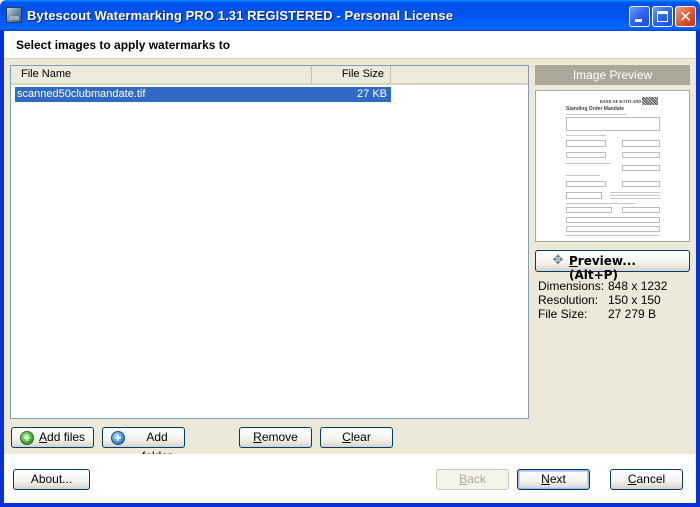 The height and width of the screenshot is (507, 700). Describe the element at coordinates (568, 300) in the screenshot. I see `info-key: Resolution:` at that location.